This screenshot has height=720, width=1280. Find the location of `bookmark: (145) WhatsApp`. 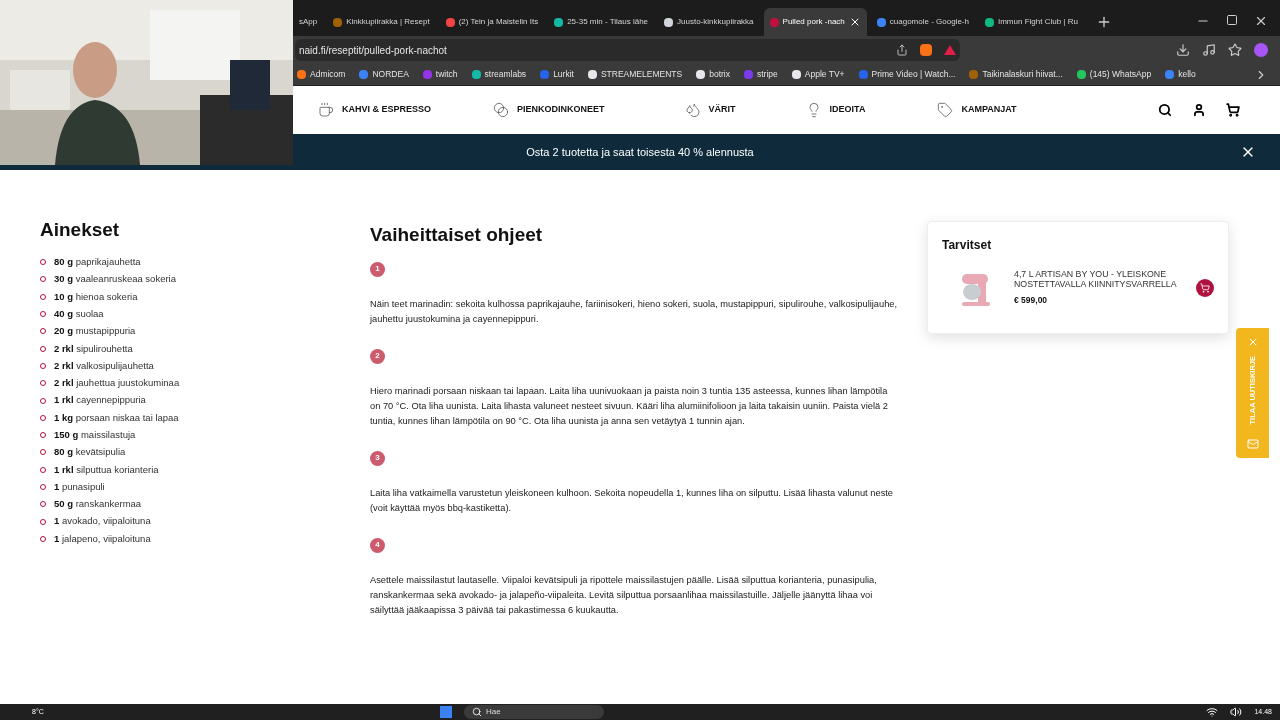

bookmark: (145) WhatsApp is located at coordinates (1114, 74).